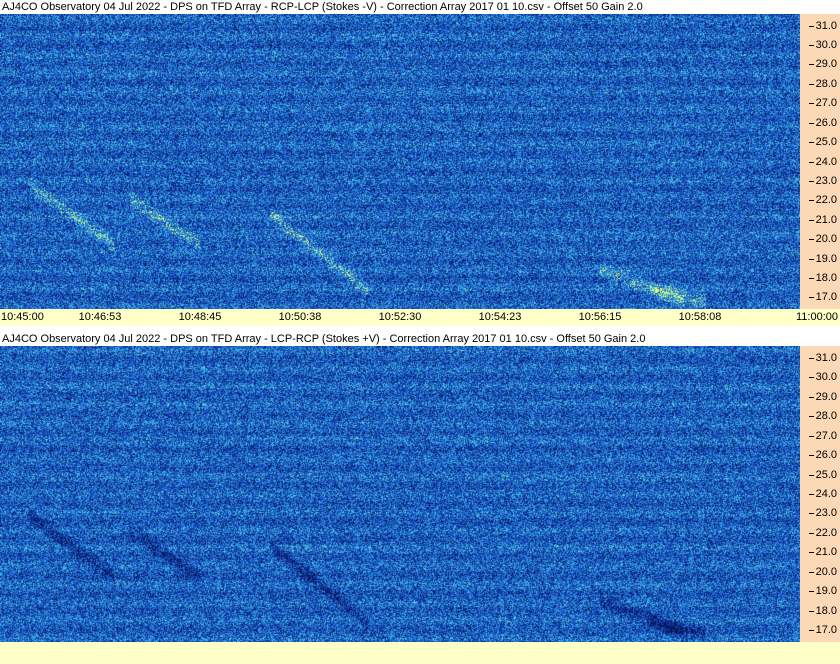 The height and width of the screenshot is (664, 840). Describe the element at coordinates (816, 317) in the screenshot. I see `x-tick-label: 11:00:00` at that location.